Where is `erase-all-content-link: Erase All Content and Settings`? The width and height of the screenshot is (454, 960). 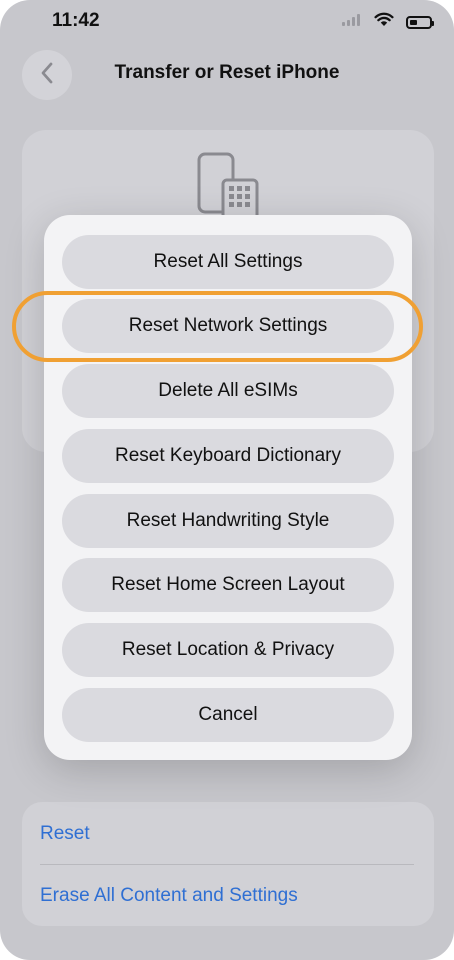 erase-all-content-link: Erase All Content and Settings is located at coordinates (169, 896).